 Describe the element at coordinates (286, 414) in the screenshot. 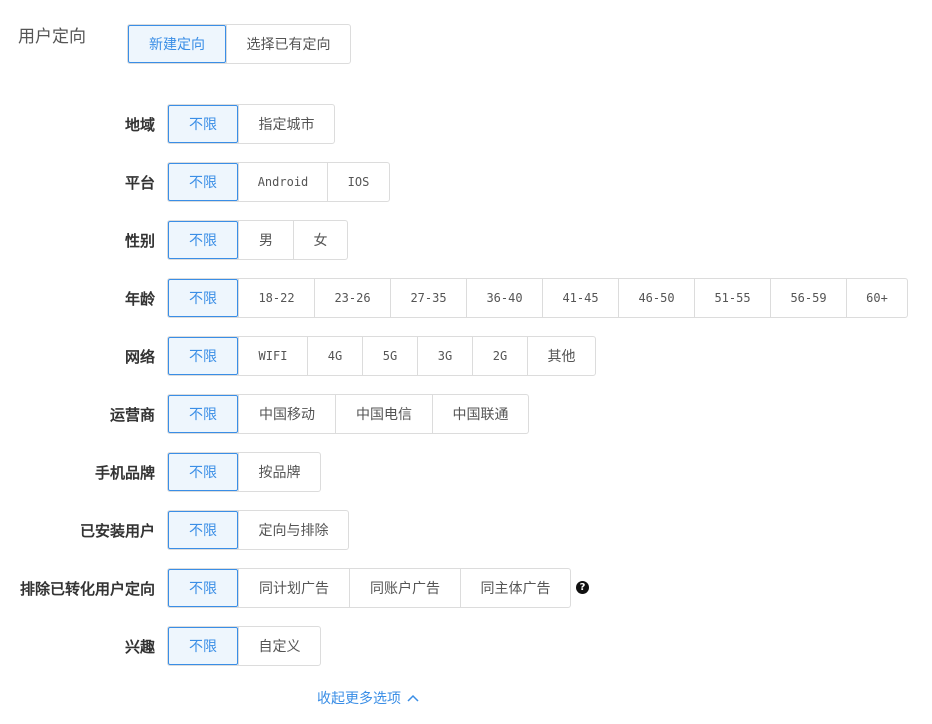

I see `carrier-option-china-mobile: 中国移动` at that location.